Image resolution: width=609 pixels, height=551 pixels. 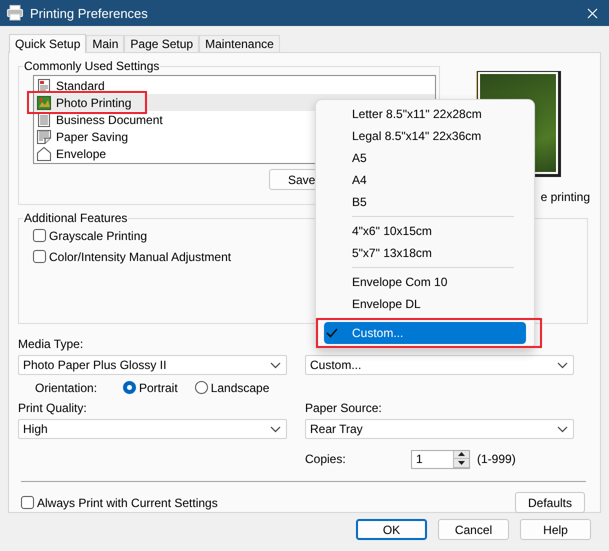 What do you see at coordinates (53, 408) in the screenshot?
I see `field-label: Print Quality:` at bounding box center [53, 408].